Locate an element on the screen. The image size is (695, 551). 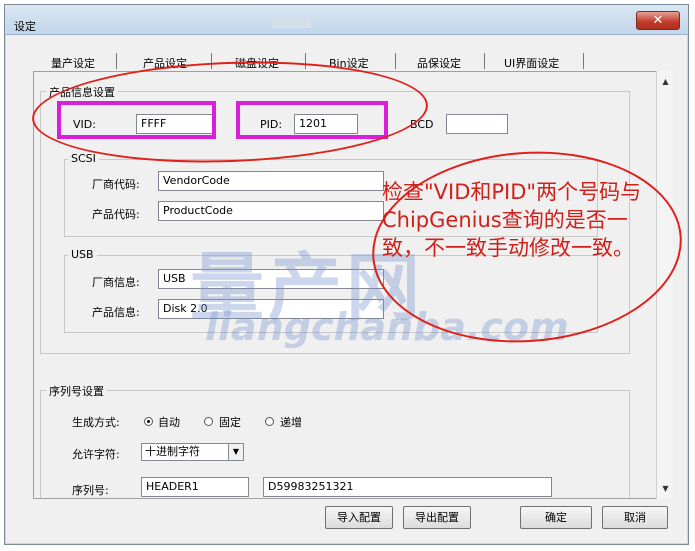
usb-vendor-label: 厂商信息: is located at coordinates (116, 282).